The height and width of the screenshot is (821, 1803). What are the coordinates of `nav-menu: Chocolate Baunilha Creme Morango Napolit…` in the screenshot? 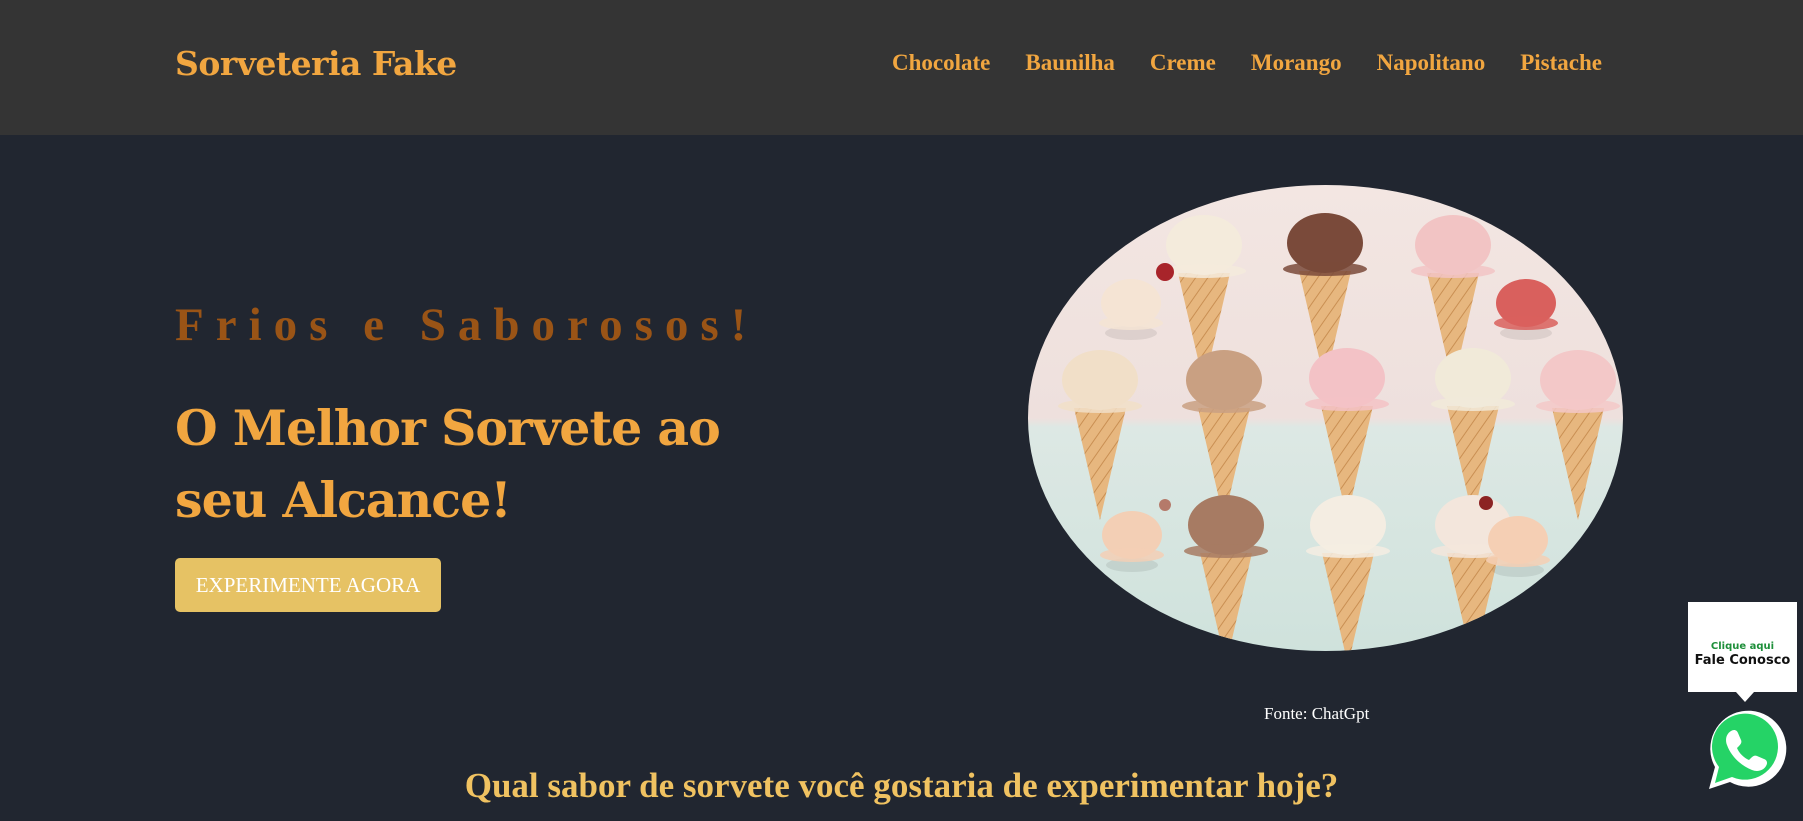 It's located at (1247, 63).